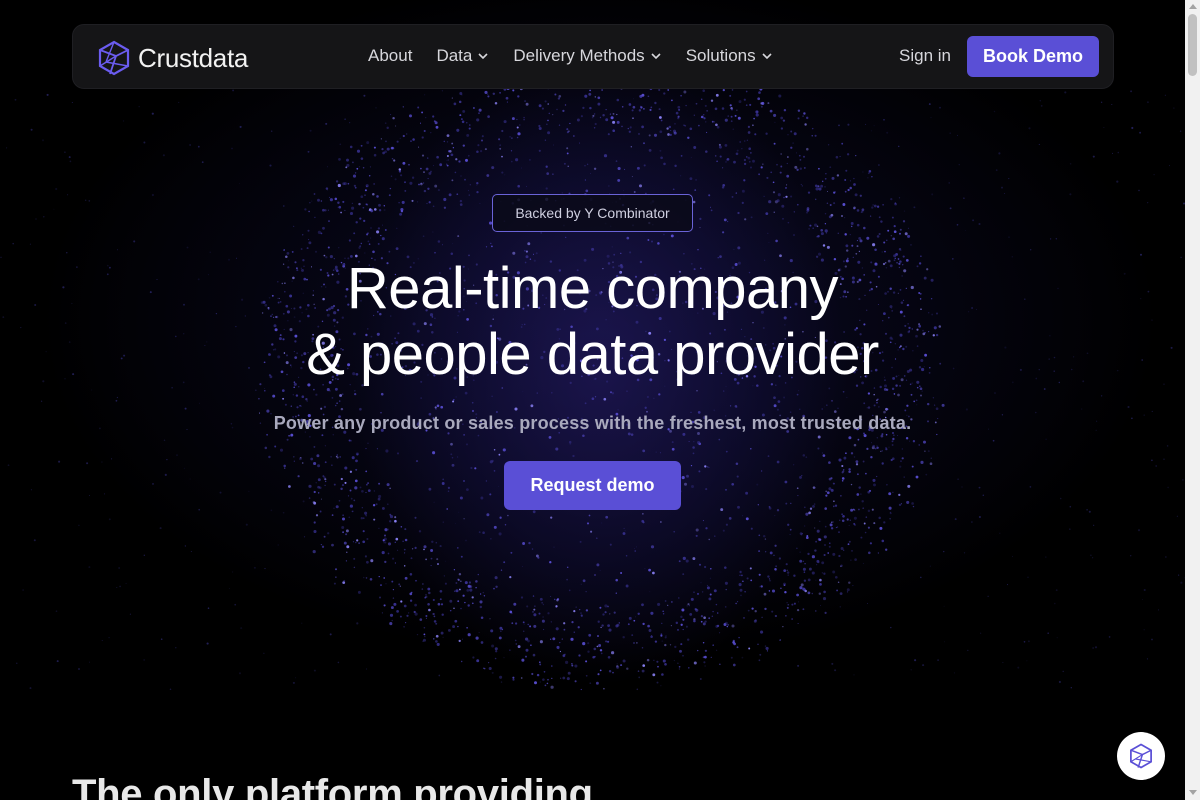  What do you see at coordinates (592, 485) in the screenshot?
I see `request-demo-button: Request demo` at bounding box center [592, 485].